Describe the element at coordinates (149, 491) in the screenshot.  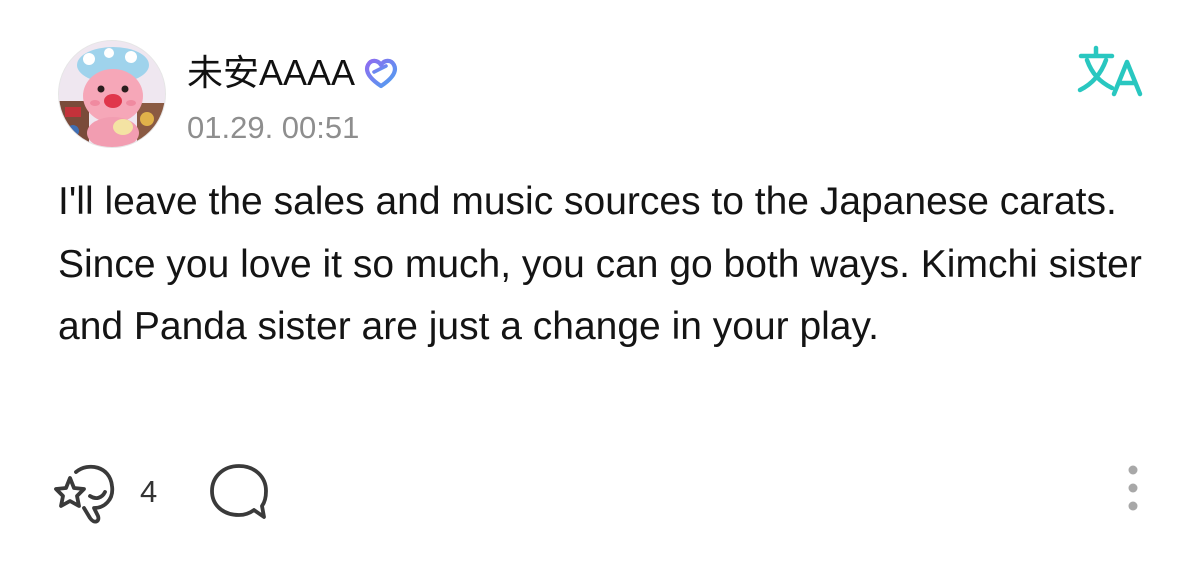
I see `reaction-count: 4` at that location.